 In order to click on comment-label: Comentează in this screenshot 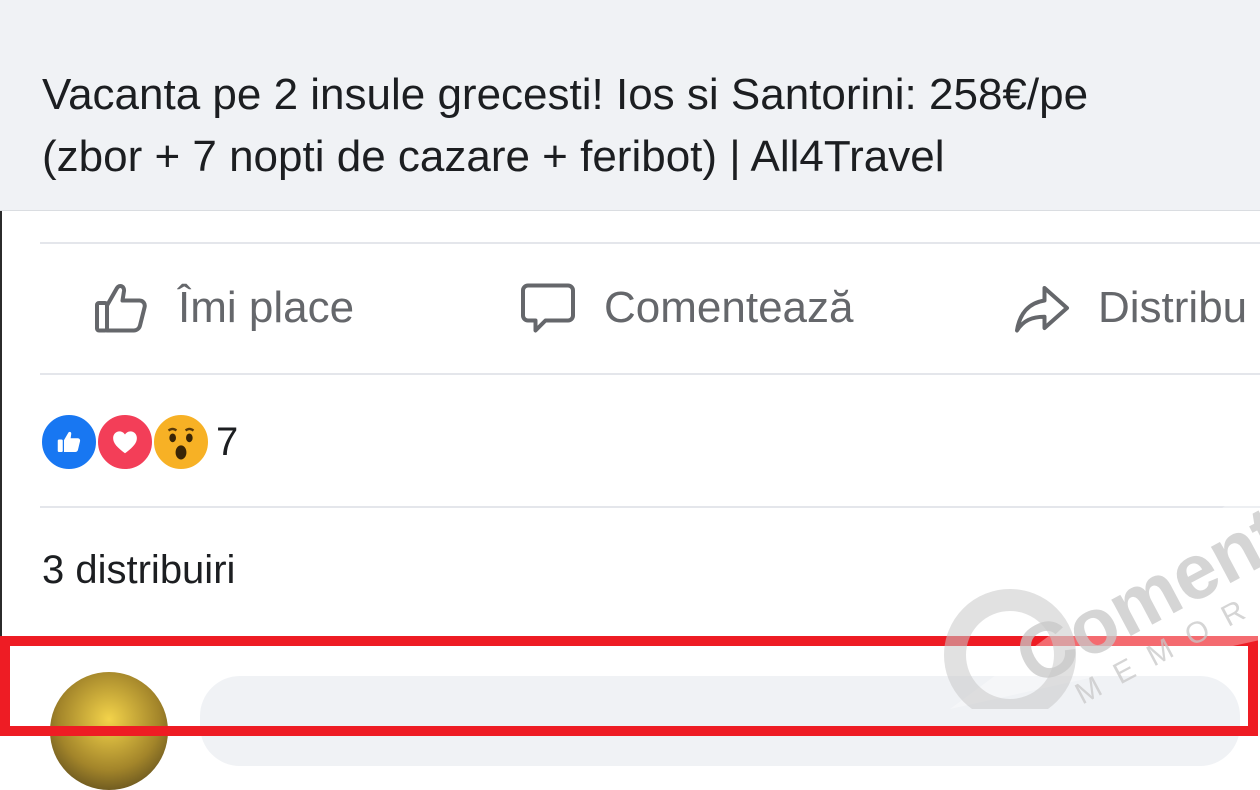, I will do `click(729, 307)`.